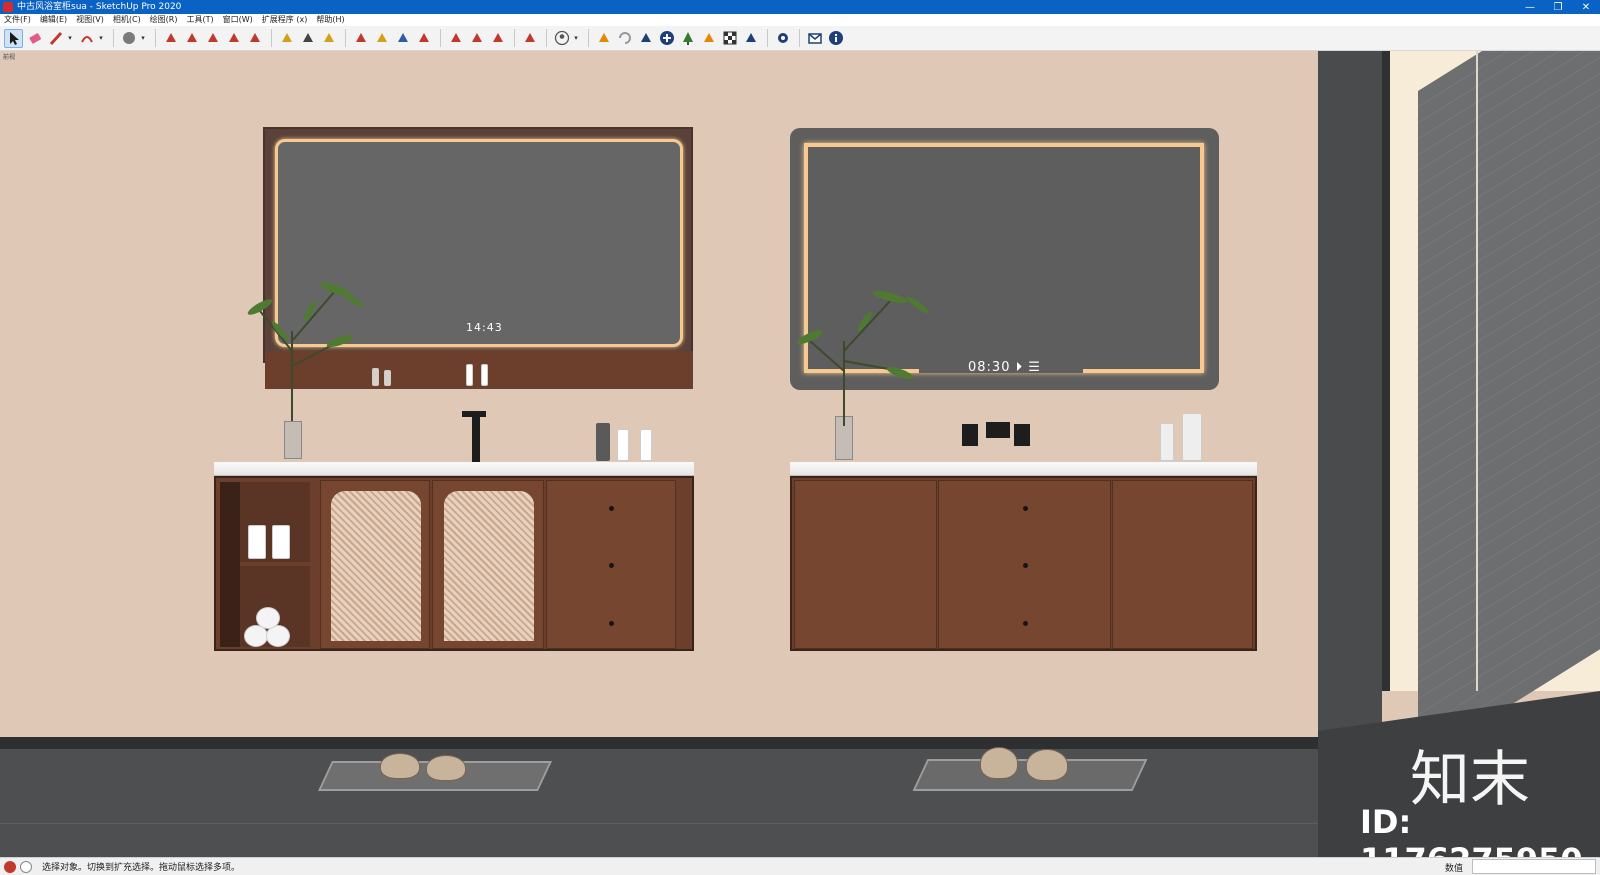 Image resolution: width=1600 pixels, height=875 pixels. I want to click on scale-tool-button, so click(254, 38).